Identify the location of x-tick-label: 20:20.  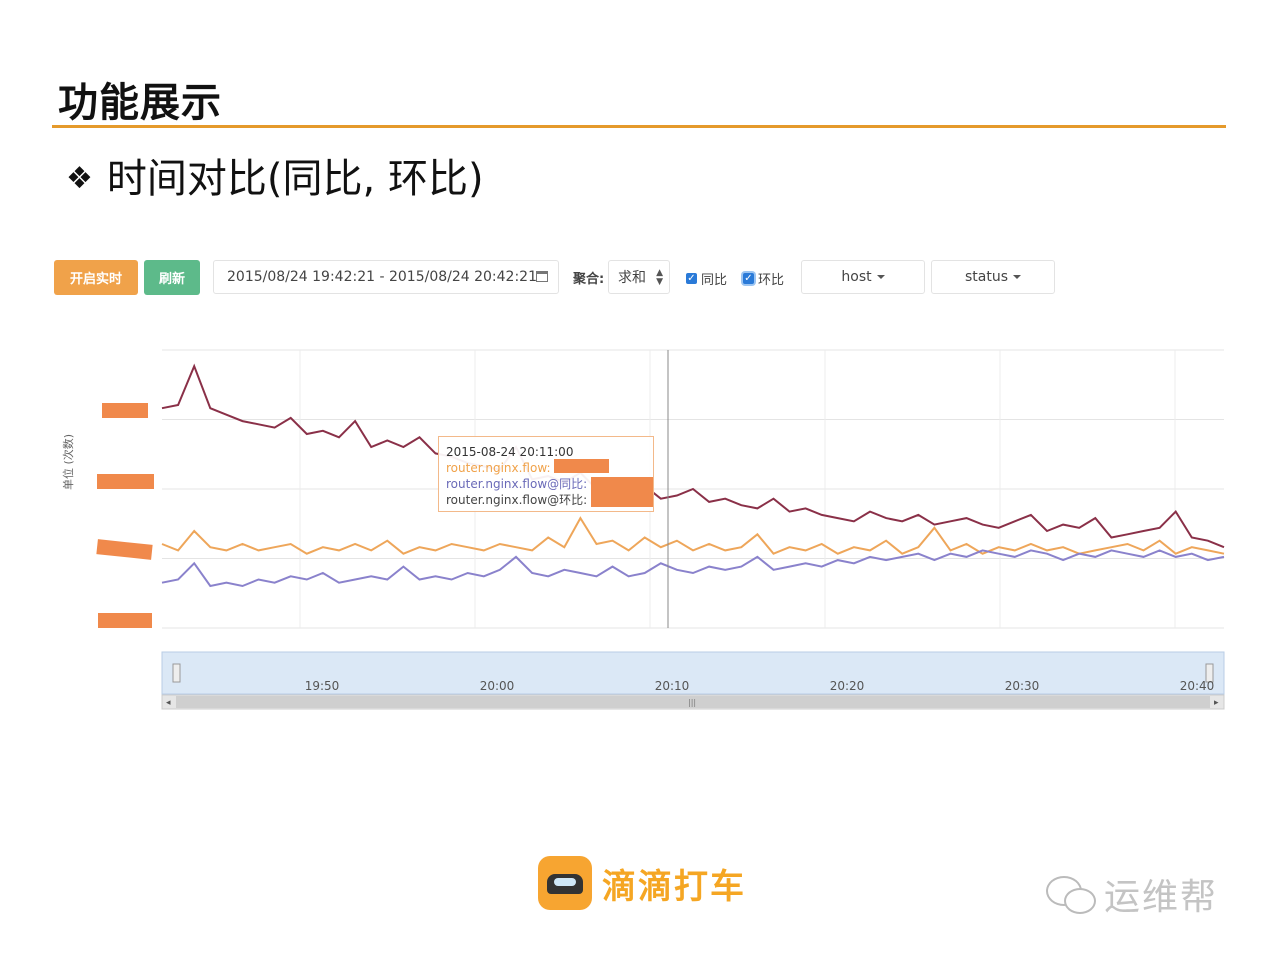
(847, 686).